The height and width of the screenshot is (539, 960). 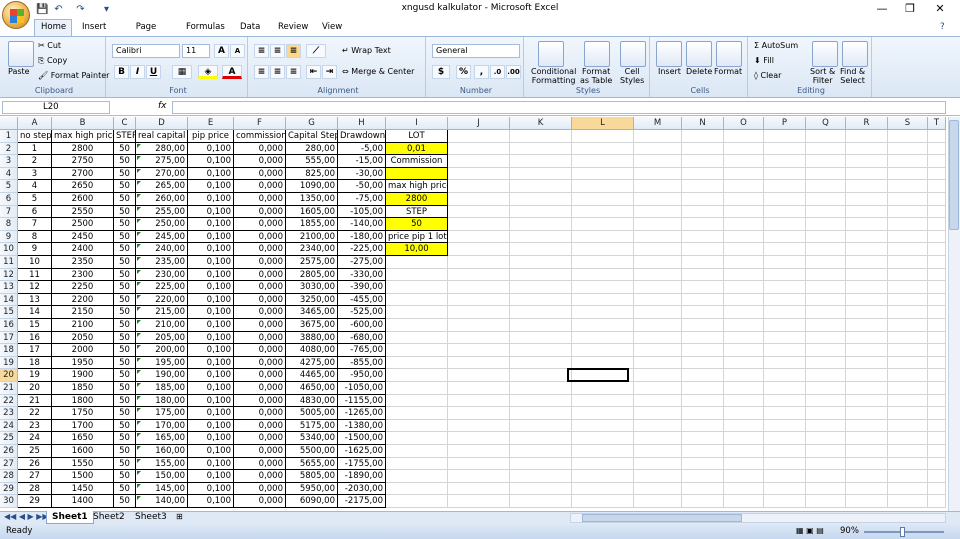 What do you see at coordinates (9, 325) in the screenshot?
I see `row-header: 16` at bounding box center [9, 325].